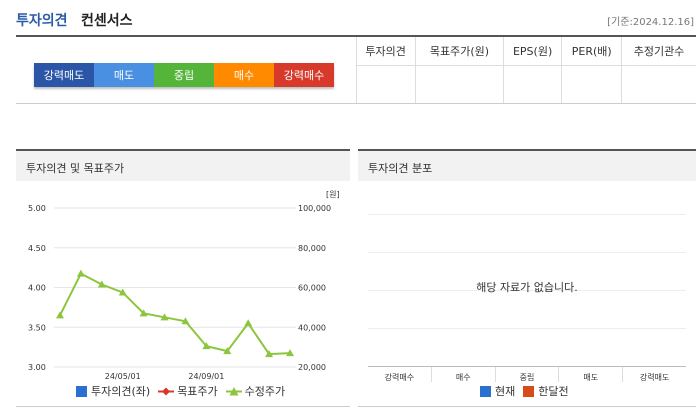 The width and height of the screenshot is (700, 416). What do you see at coordinates (333, 194) in the screenshot?
I see `y-right-unit-label: [원]` at bounding box center [333, 194].